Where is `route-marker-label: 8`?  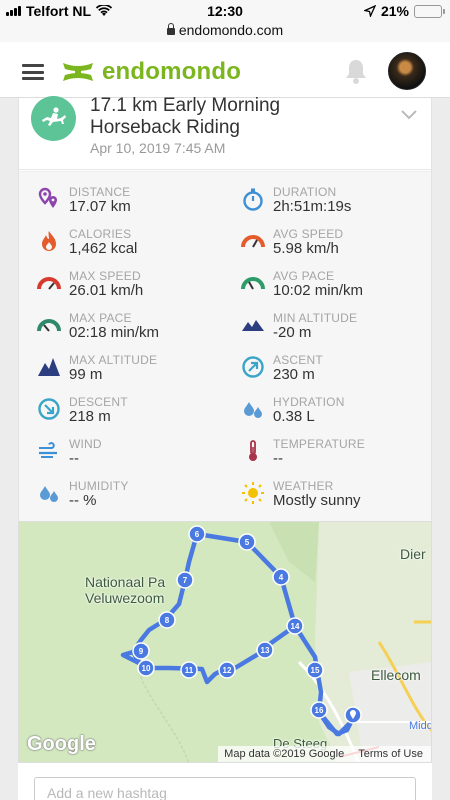 route-marker-label: 8 is located at coordinates (167, 620).